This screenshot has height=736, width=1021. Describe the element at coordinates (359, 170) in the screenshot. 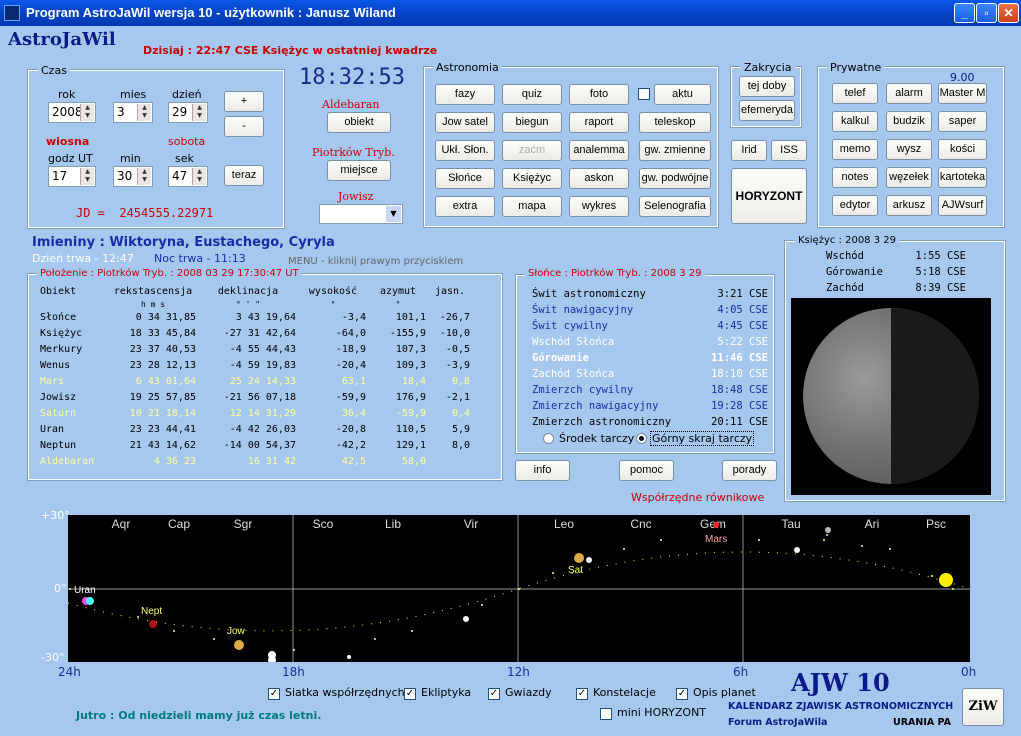

I see `miejsce-button: miejsce` at that location.